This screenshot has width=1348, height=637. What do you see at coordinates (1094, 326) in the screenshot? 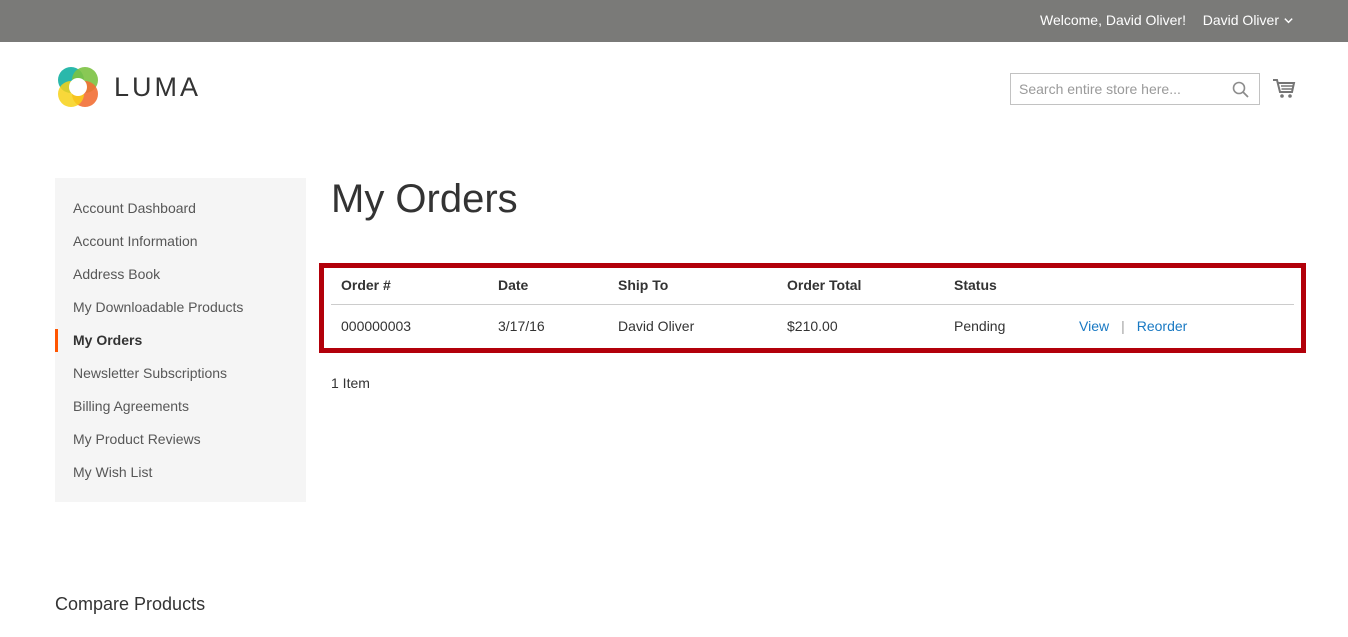
I see `view-order-link: View` at bounding box center [1094, 326].